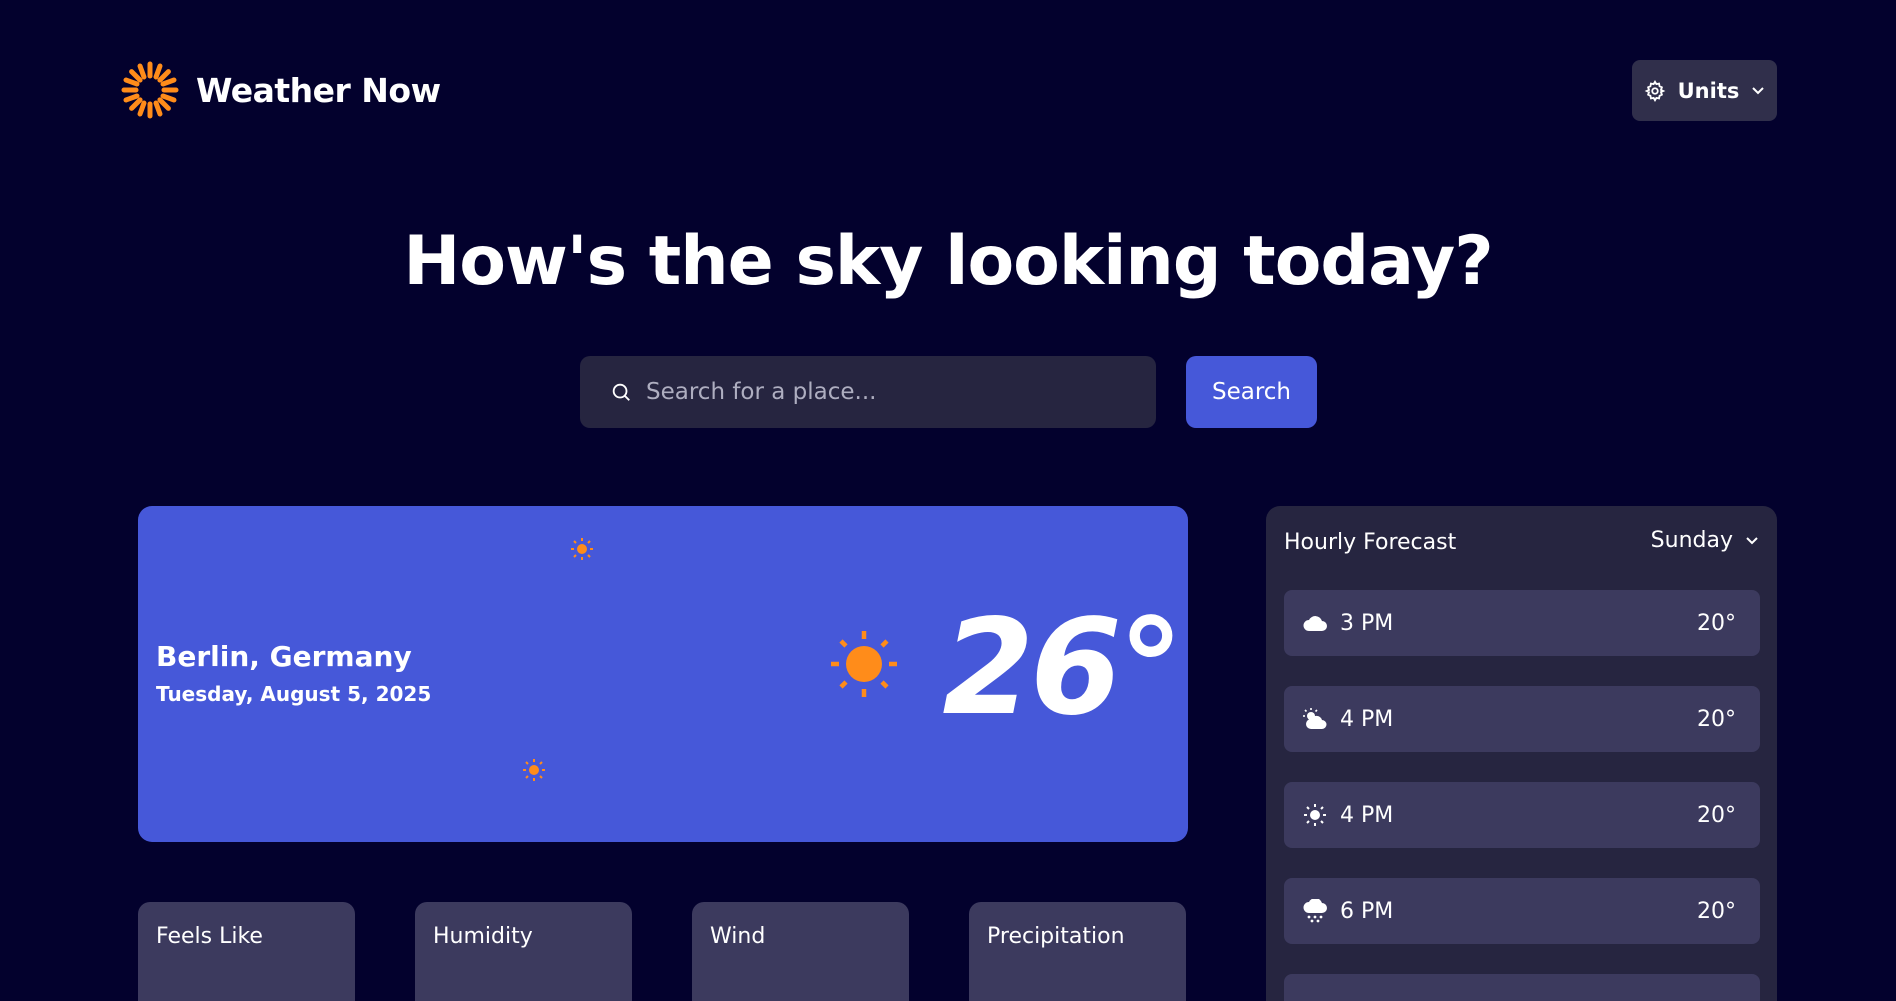 The image size is (1896, 1001). I want to click on cloud-icon, so click(1315, 623).